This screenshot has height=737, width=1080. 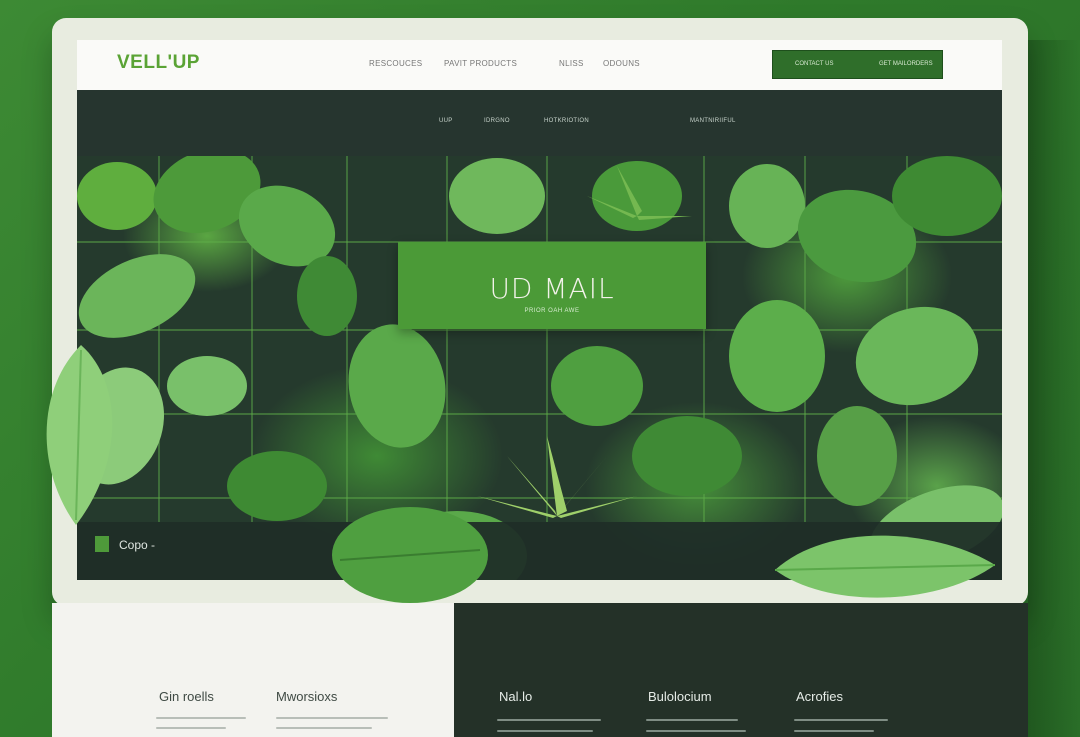 What do you see at coordinates (158, 63) in the screenshot?
I see `brand-logo: VELL'UP` at bounding box center [158, 63].